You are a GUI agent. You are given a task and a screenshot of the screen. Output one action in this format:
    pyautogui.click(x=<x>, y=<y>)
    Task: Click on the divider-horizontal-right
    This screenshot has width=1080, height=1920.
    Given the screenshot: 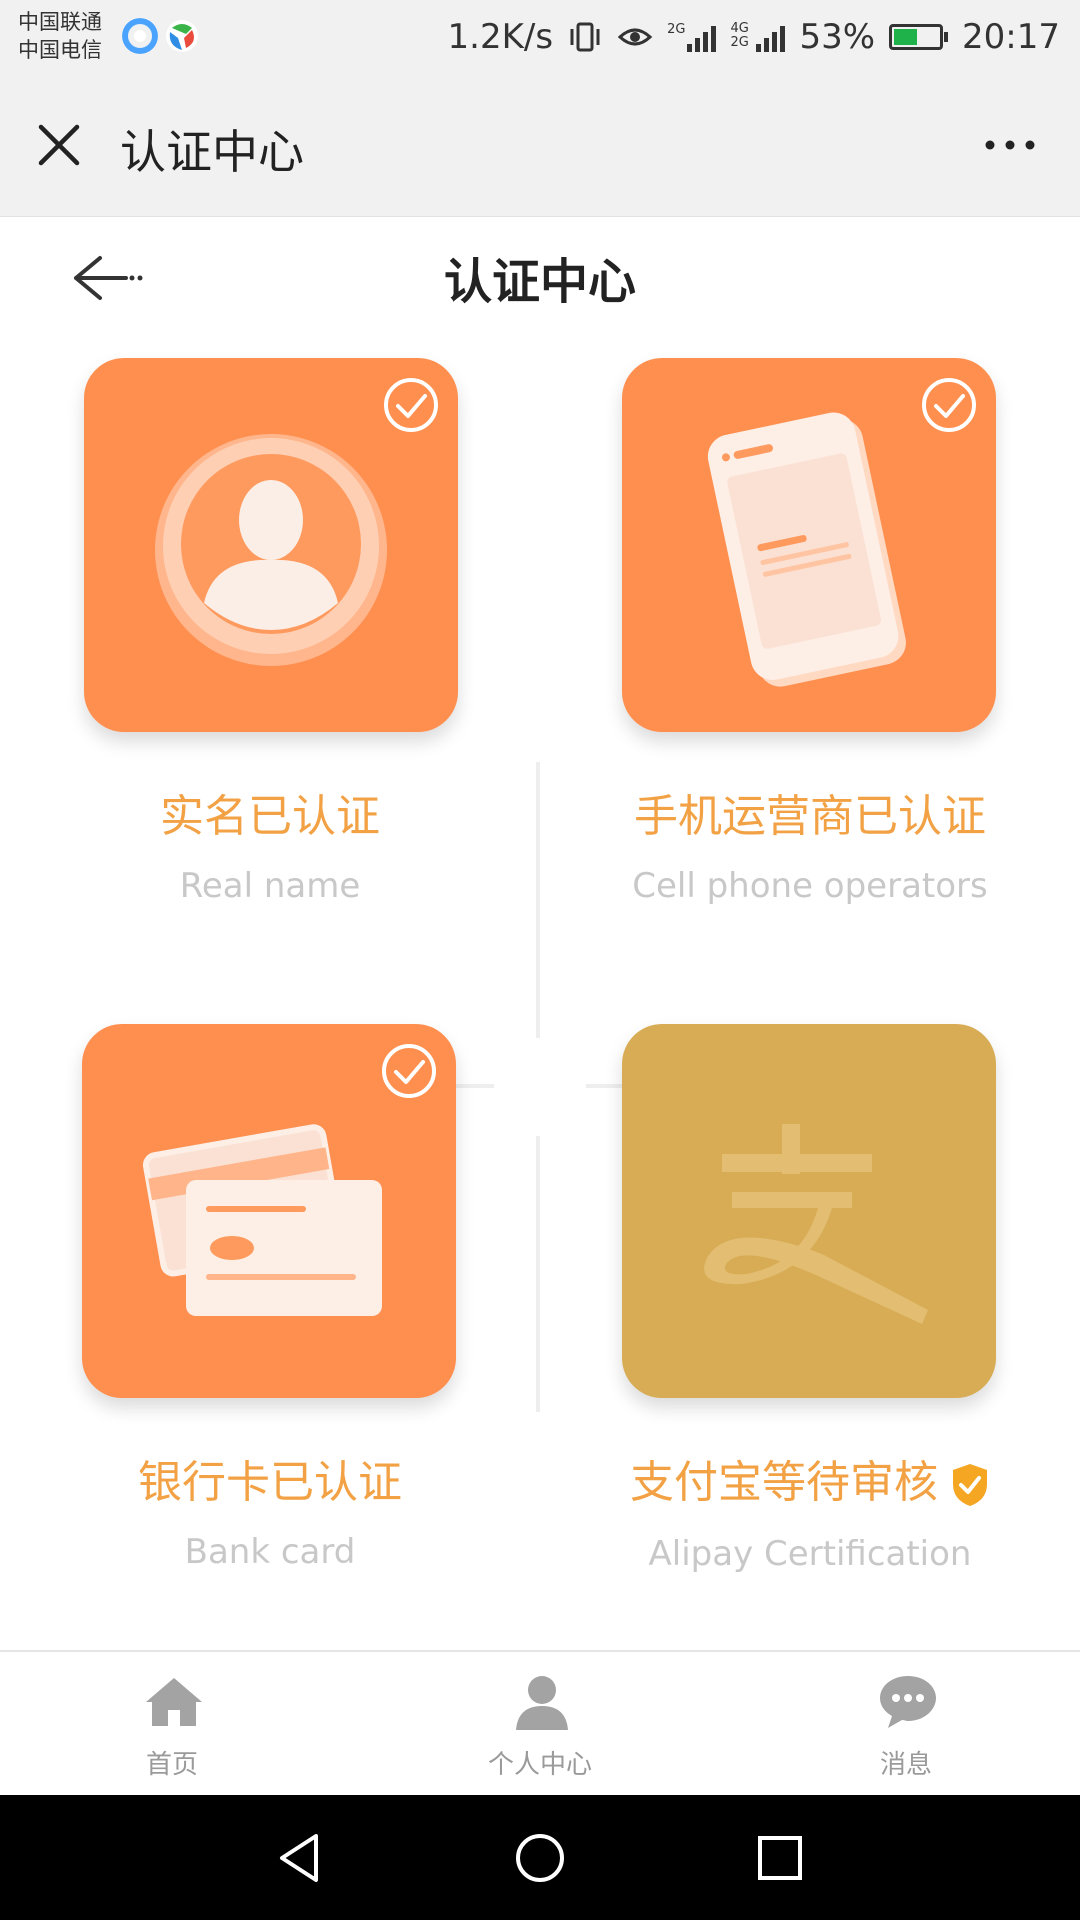 What is the action you would take?
    pyautogui.click(x=604, y=1086)
    